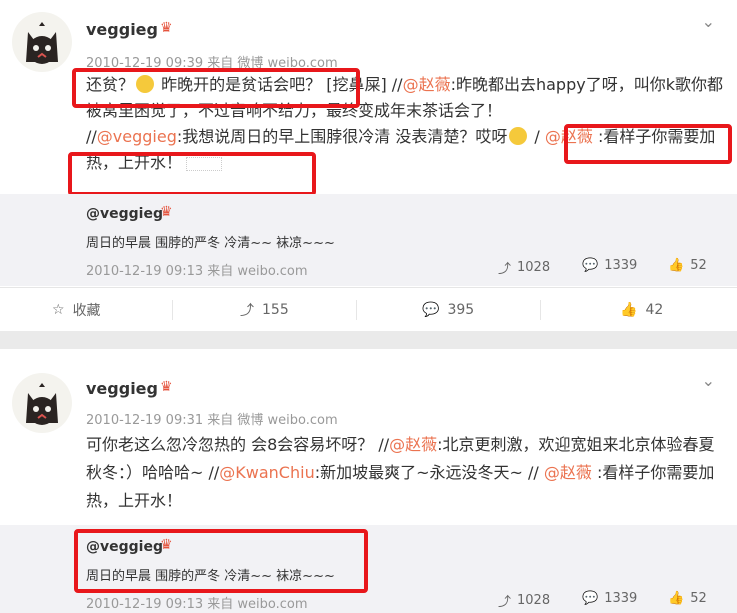 Image resolution: width=737 pixels, height=613 pixels. I want to click on text-seg: //, so click(91, 136).